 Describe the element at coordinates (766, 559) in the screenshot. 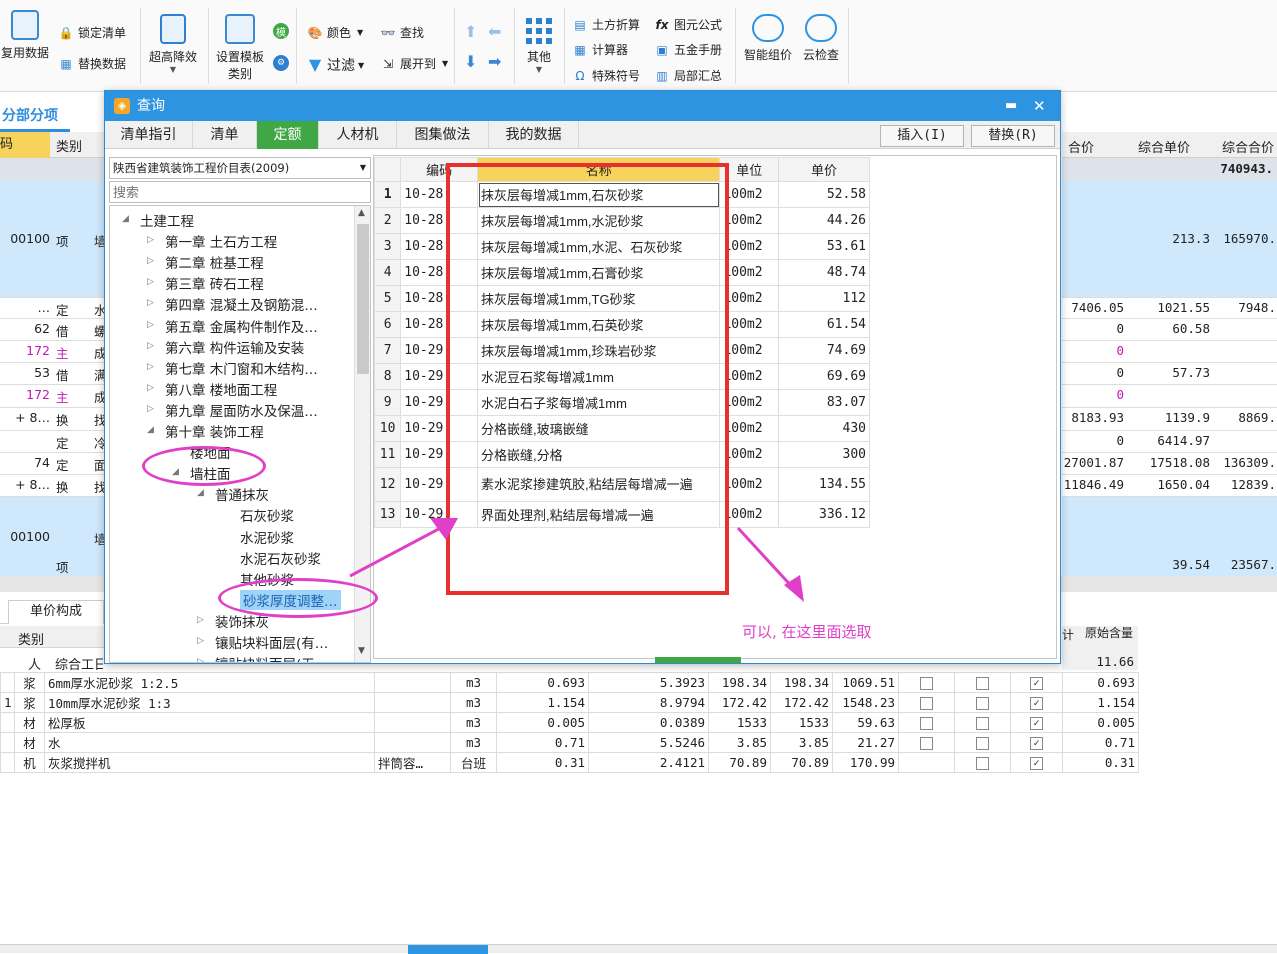

I see `arrow-to-note` at that location.